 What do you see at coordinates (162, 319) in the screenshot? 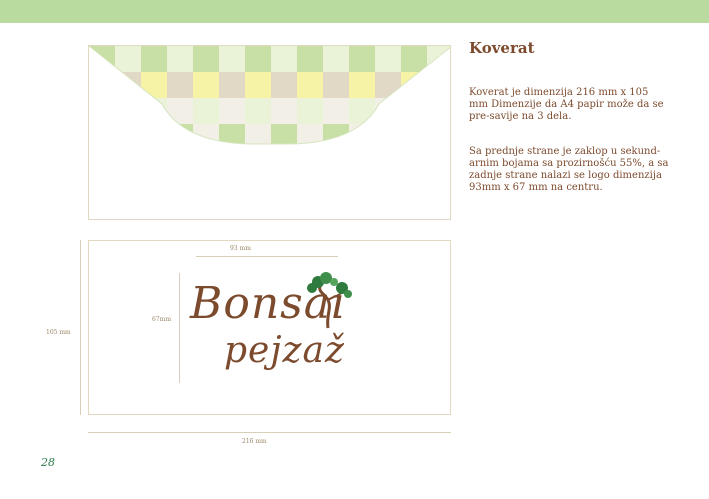
I see `logo-height-label: 67mm` at bounding box center [162, 319].